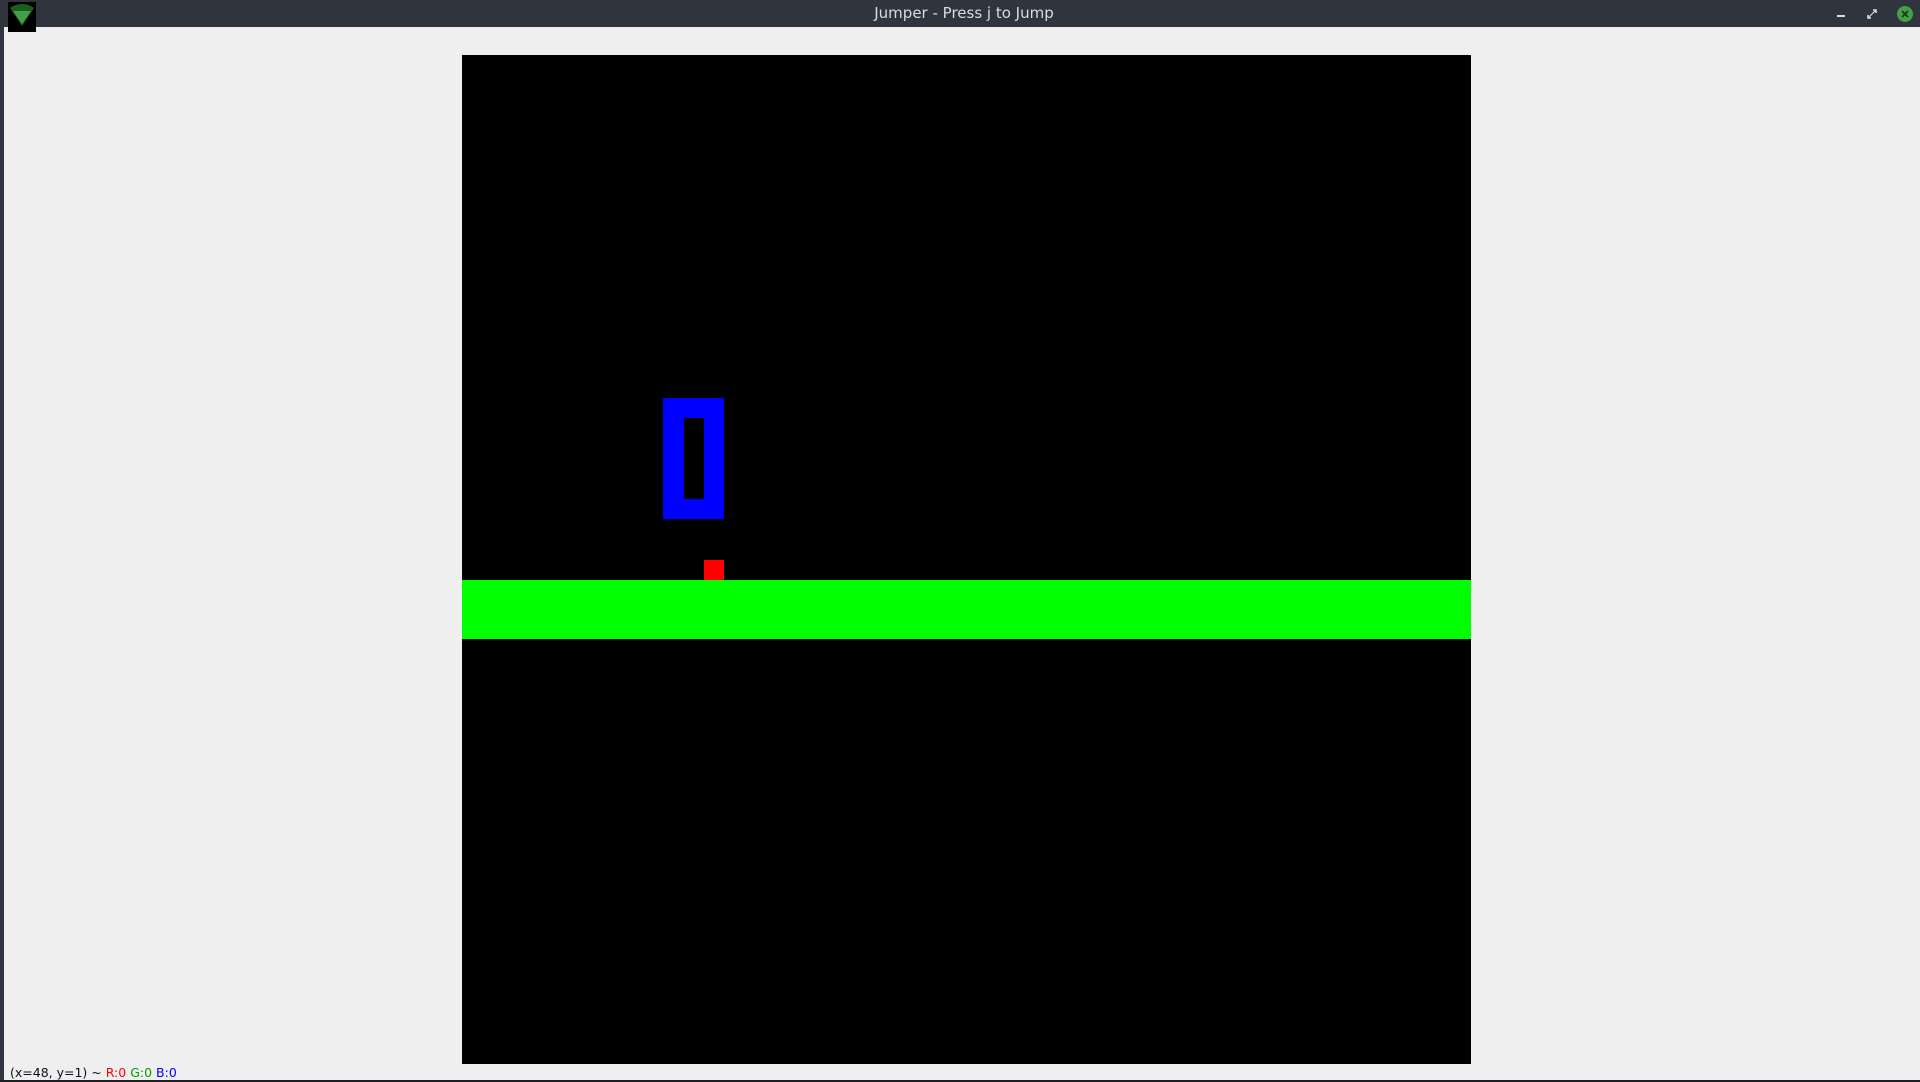  I want to click on obstacle-block, so click(693, 458).